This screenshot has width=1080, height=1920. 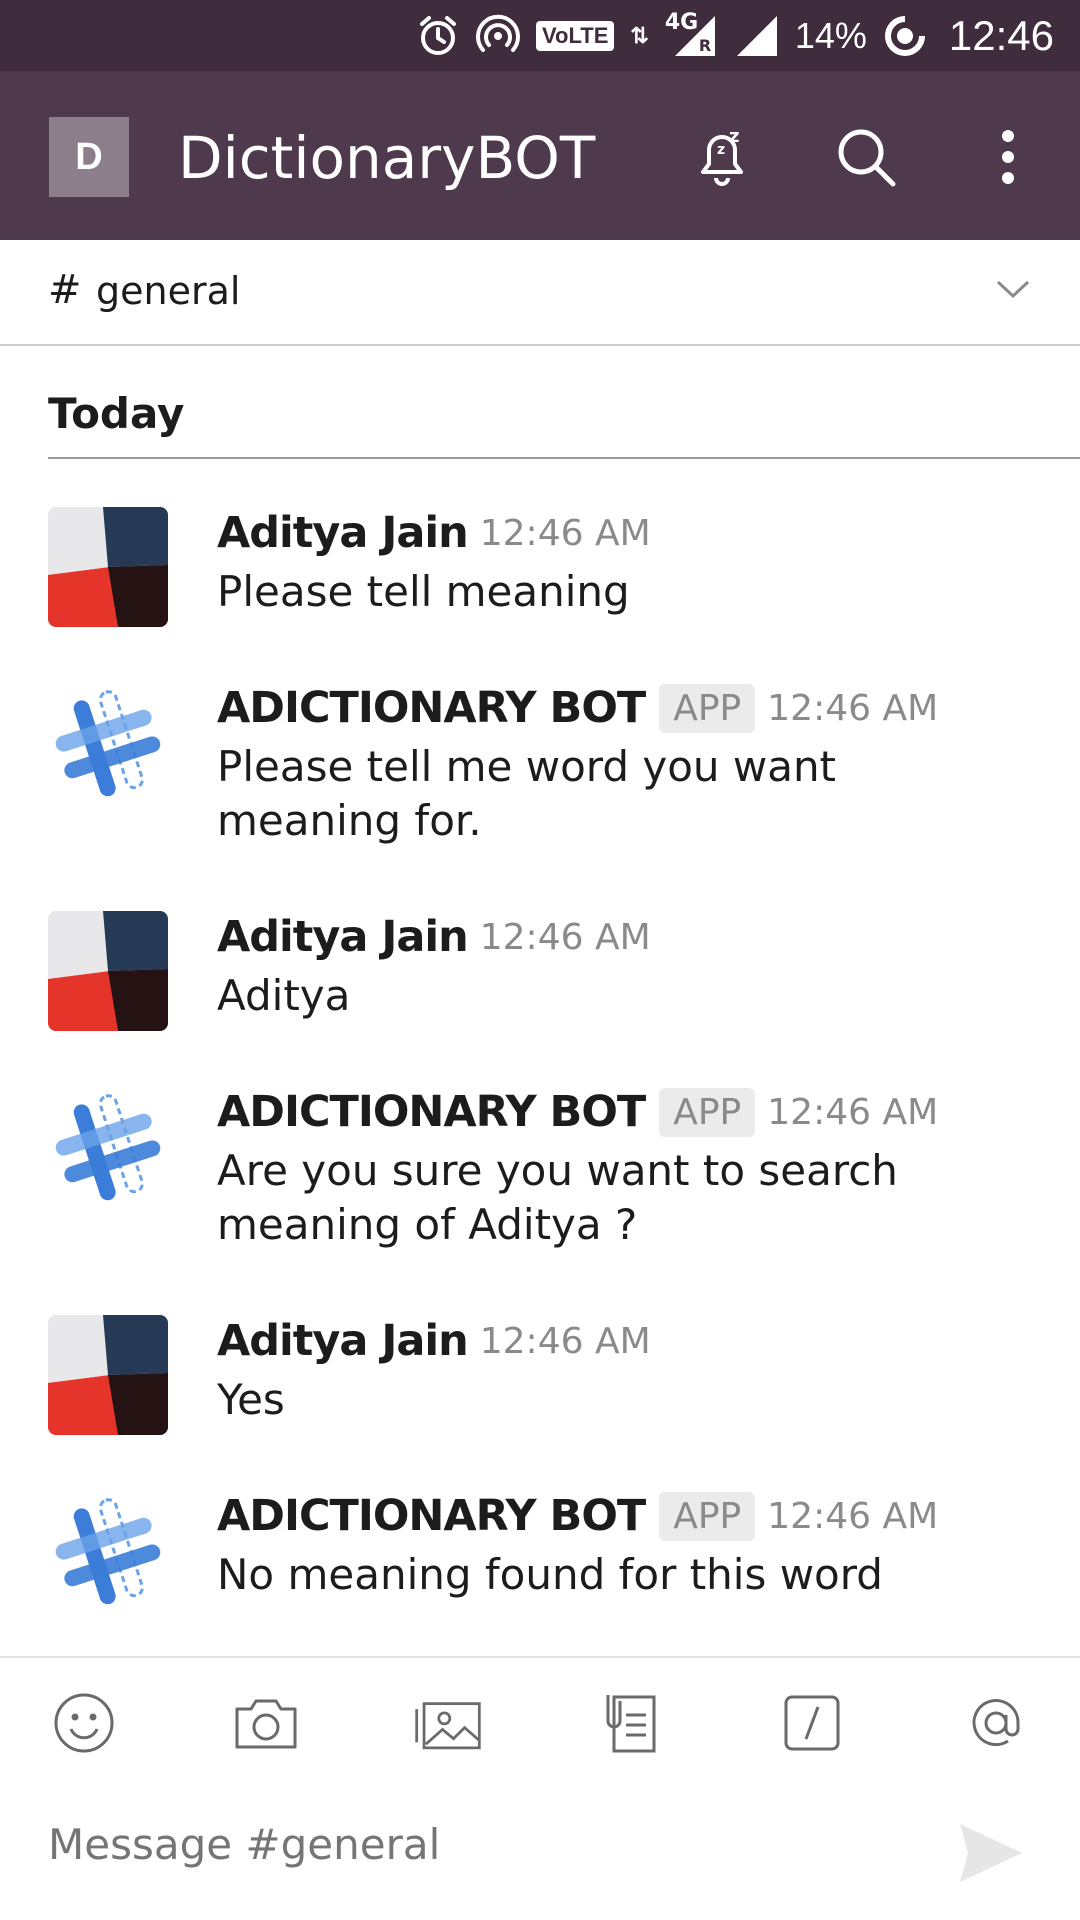 I want to click on channel-name: general, so click(x=168, y=291).